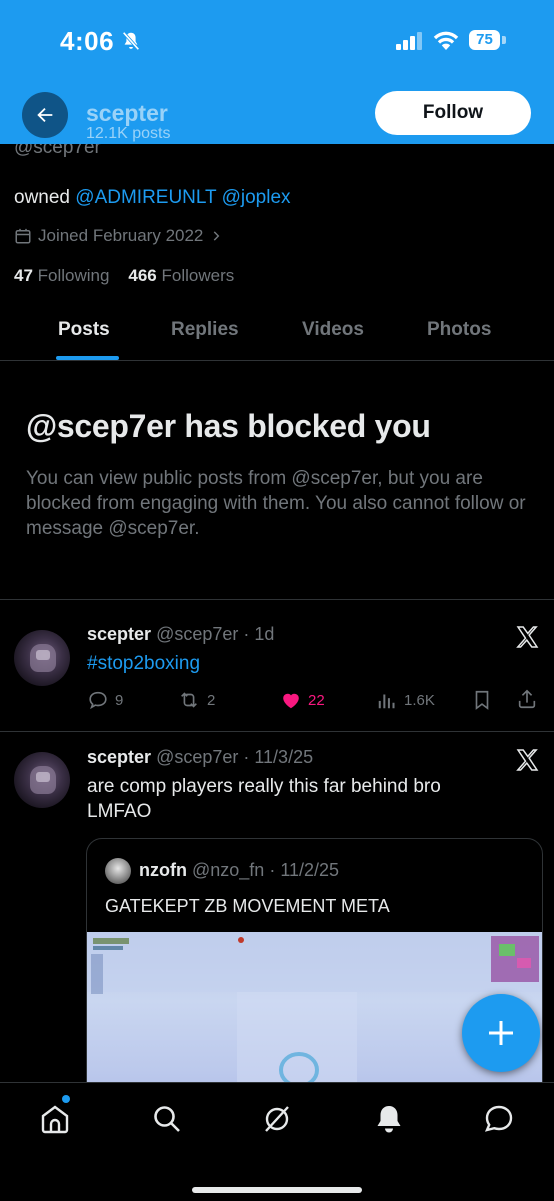 This screenshot has width=554, height=1201. I want to click on status-time: 4:06, so click(87, 41).